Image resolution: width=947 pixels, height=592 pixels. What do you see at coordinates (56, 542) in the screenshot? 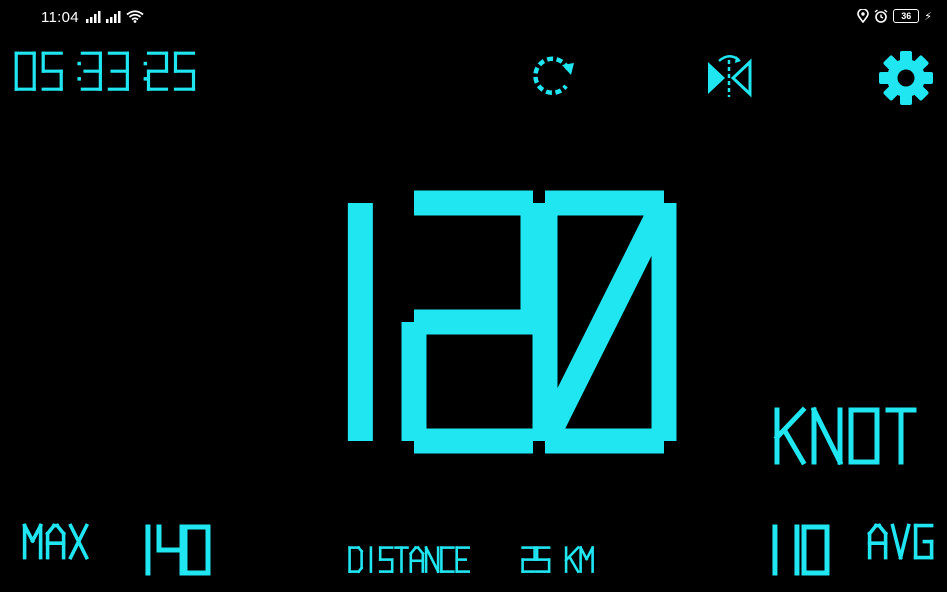
I see `max-label-text` at bounding box center [56, 542].